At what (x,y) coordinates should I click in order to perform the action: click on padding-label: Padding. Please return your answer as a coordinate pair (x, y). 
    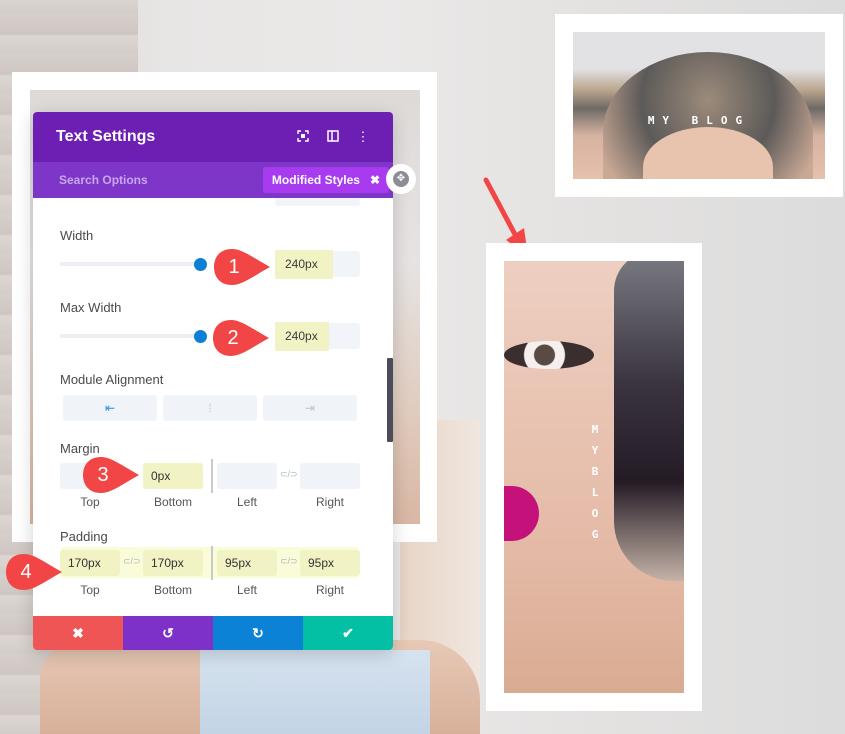
    Looking at the image, I should click on (84, 536).